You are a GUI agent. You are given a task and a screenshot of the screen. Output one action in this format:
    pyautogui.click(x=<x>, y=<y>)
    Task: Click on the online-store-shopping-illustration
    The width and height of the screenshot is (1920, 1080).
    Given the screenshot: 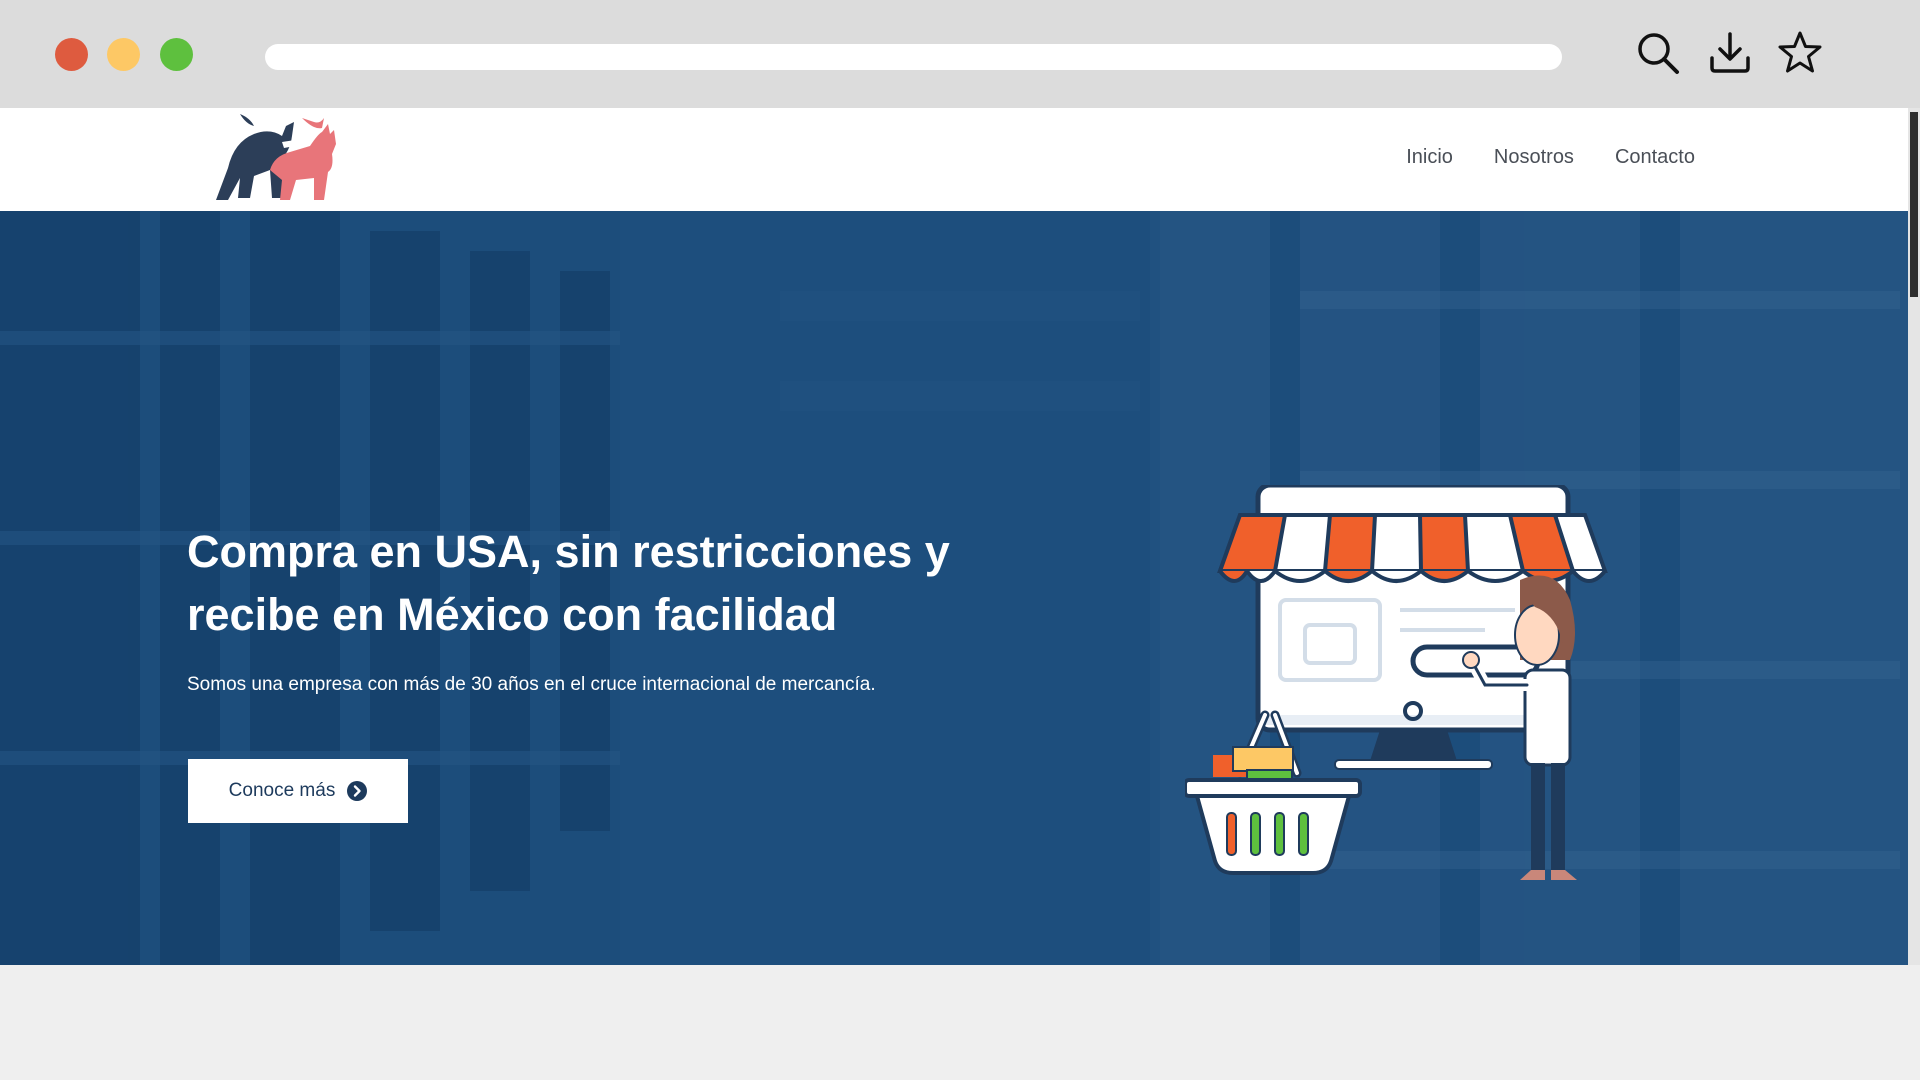 What is the action you would take?
    pyautogui.click(x=1396, y=682)
    